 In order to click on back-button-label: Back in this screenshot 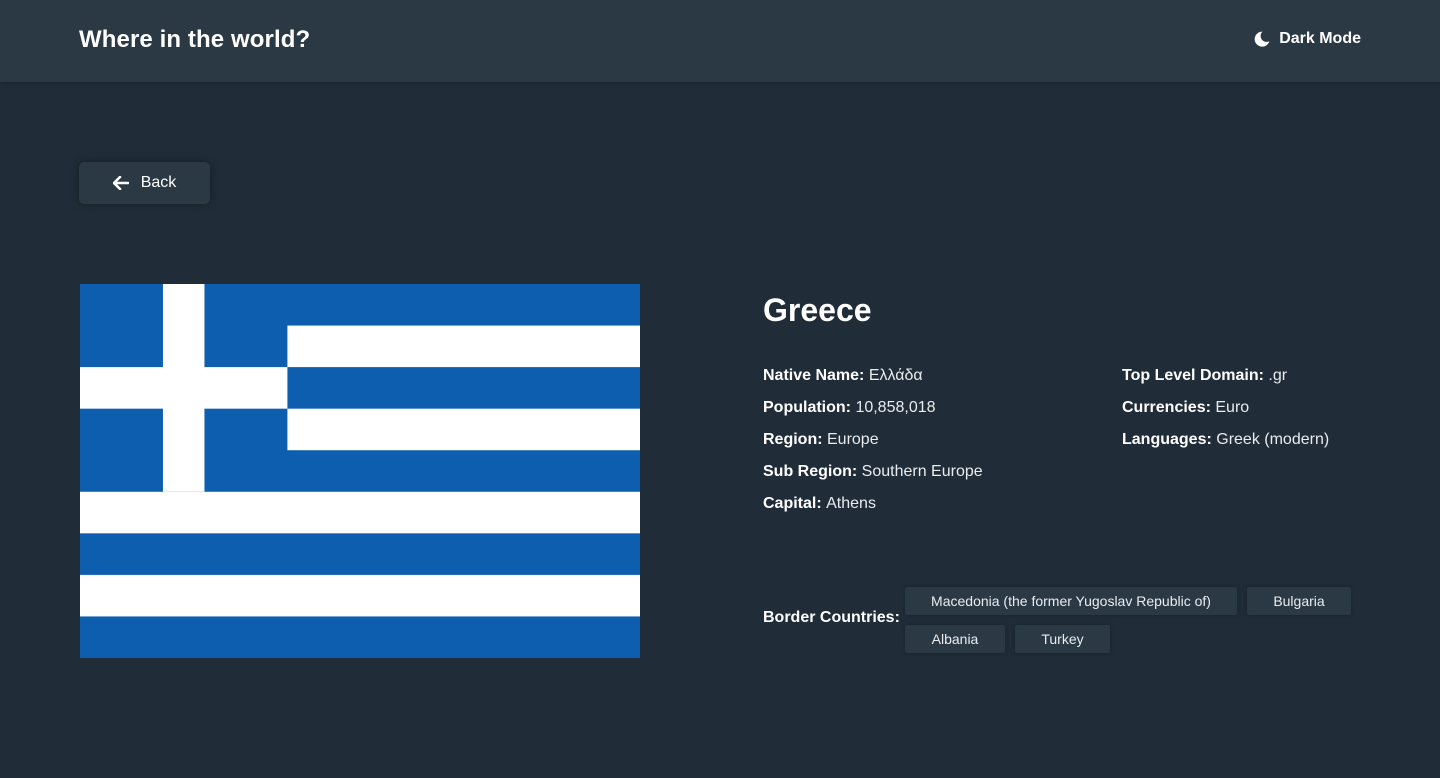, I will do `click(158, 182)`.